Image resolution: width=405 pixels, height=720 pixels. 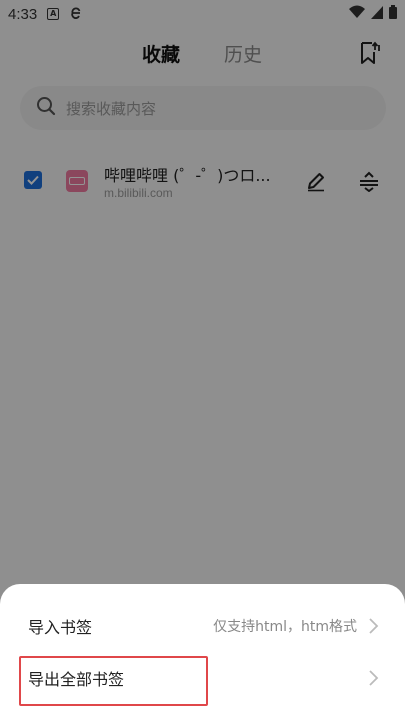 I want to click on import-format-hint: 仅支持html，htm格式, so click(x=285, y=627).